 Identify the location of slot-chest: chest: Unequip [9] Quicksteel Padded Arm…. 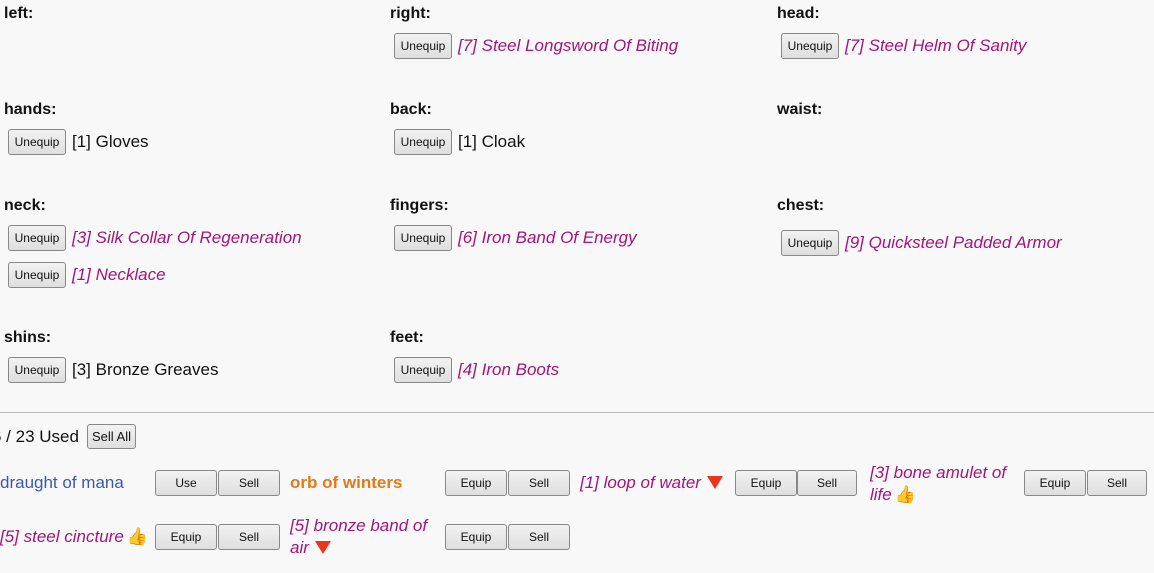
(919, 226).